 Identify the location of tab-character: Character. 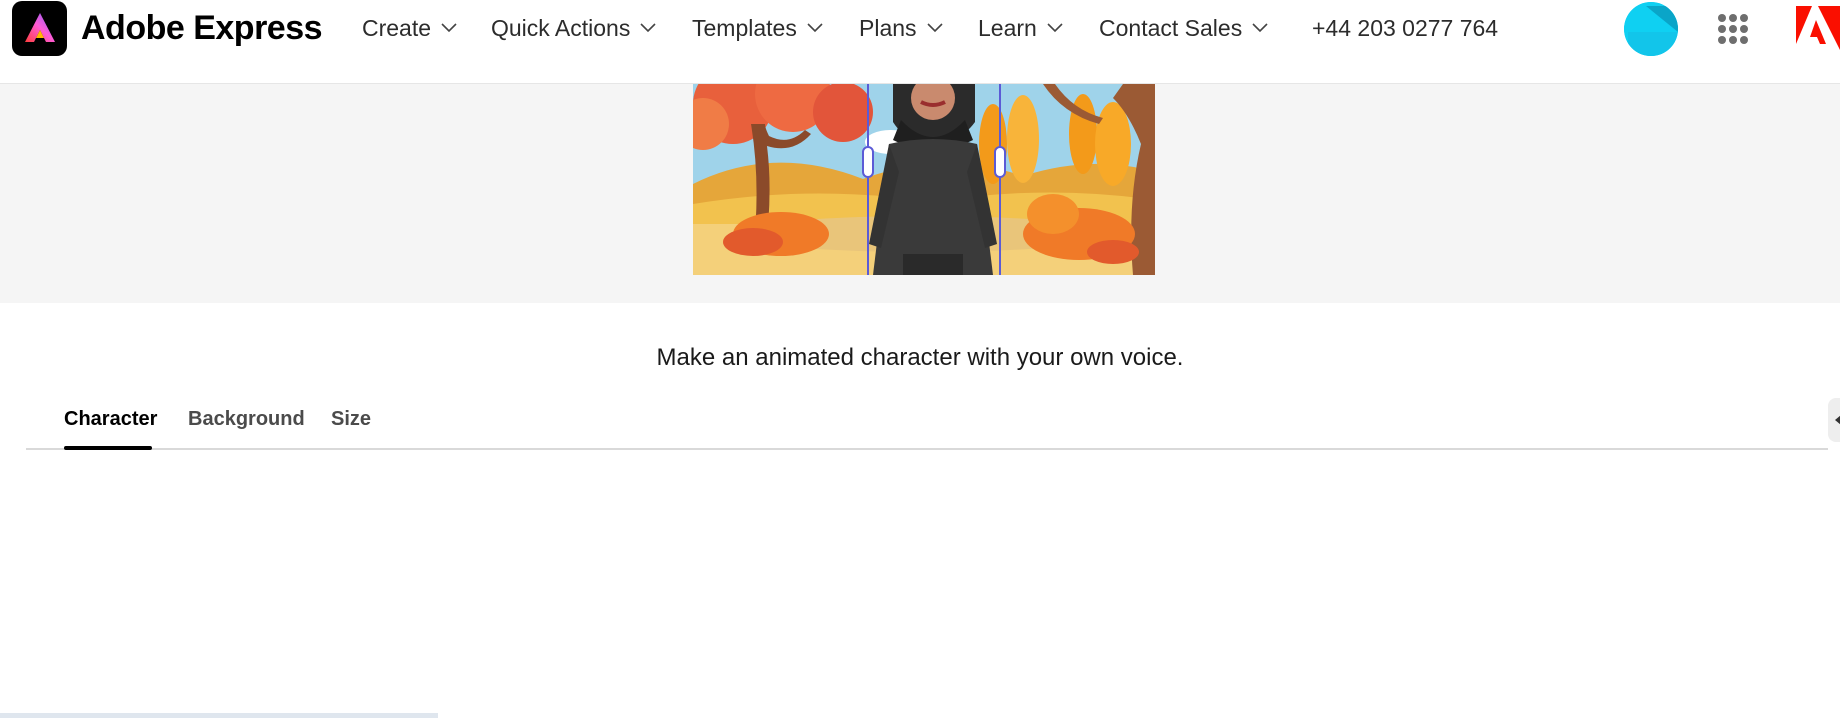
(110, 419).